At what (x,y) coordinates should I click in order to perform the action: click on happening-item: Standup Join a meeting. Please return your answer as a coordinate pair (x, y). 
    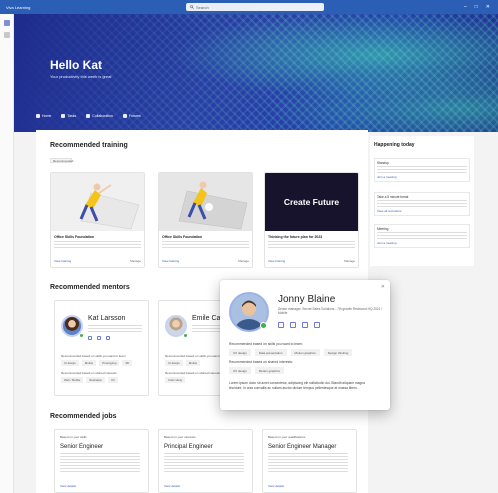
    Looking at the image, I should click on (422, 170).